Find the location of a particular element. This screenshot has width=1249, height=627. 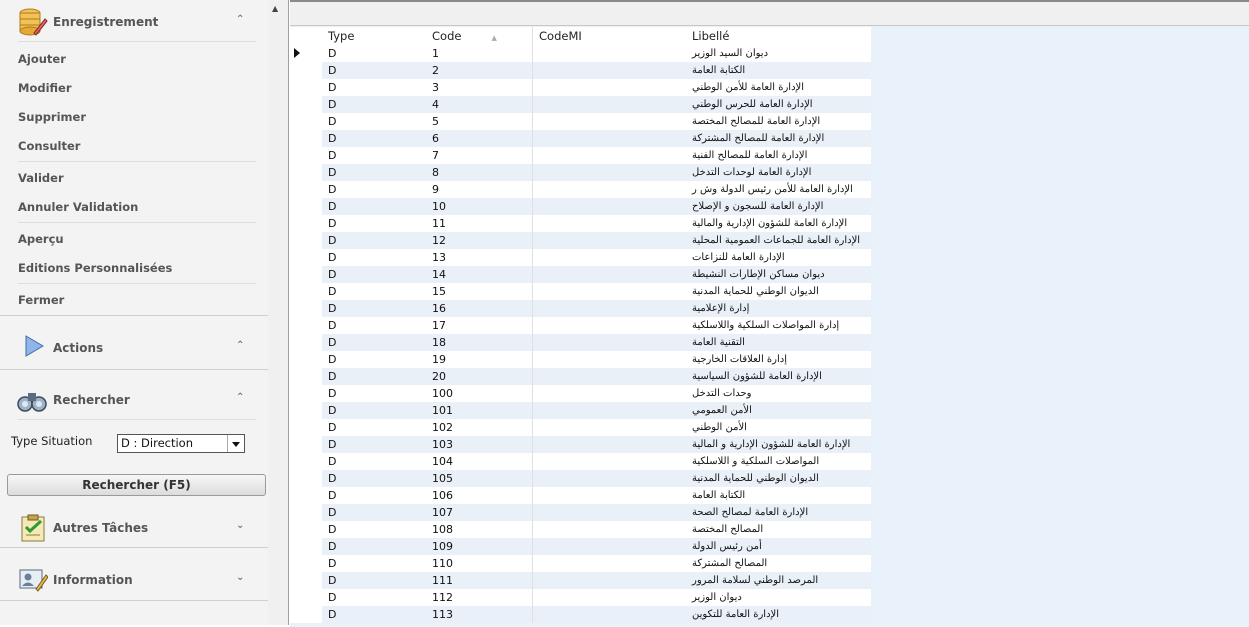

menu-fermer: Fermer is located at coordinates (41, 300).